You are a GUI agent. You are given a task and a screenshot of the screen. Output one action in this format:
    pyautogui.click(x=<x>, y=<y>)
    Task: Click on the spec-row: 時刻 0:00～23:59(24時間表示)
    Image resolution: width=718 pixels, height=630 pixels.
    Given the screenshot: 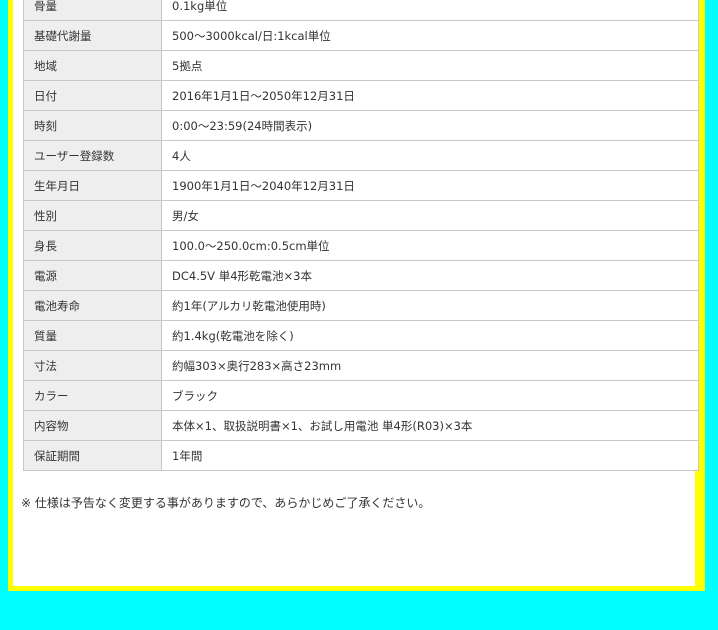 What is the action you would take?
    pyautogui.click(x=361, y=125)
    